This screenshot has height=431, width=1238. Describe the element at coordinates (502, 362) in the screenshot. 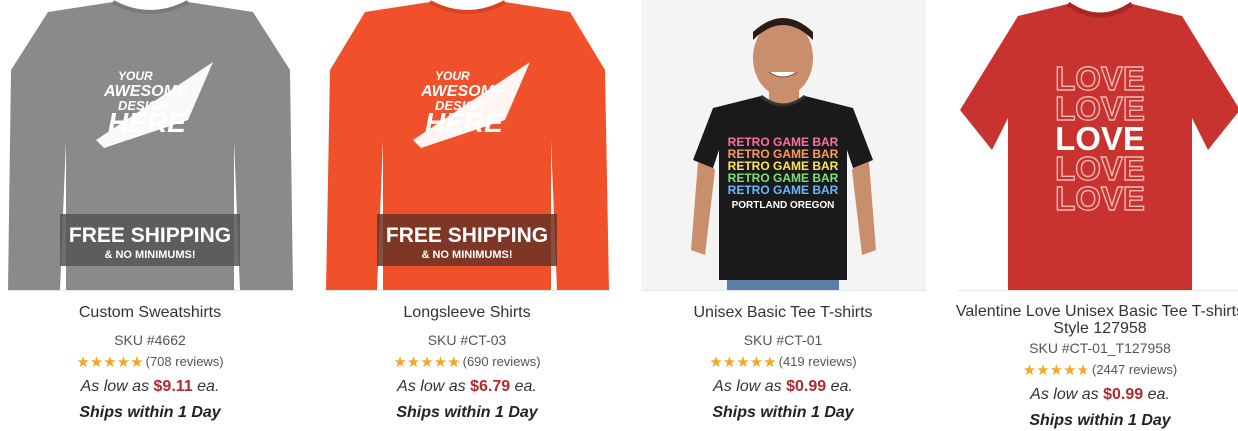

I see `review-count: (690 reviews)` at that location.